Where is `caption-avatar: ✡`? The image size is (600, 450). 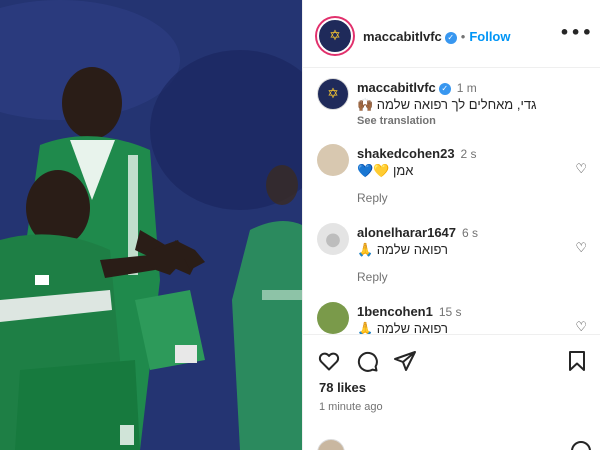 caption-avatar: ✡ is located at coordinates (333, 94).